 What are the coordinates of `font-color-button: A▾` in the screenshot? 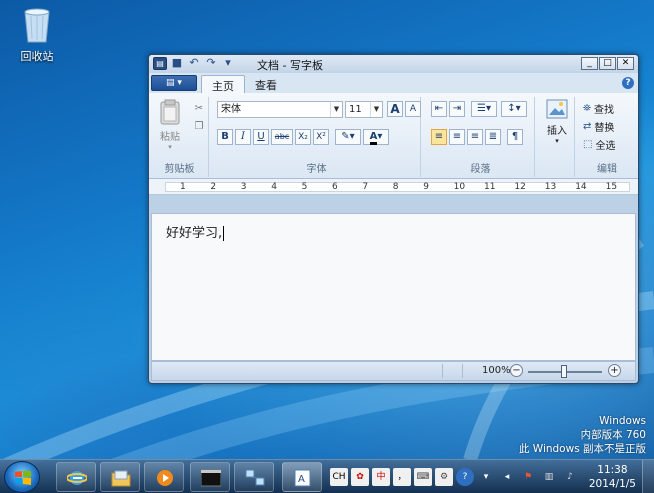 It's located at (376, 137).